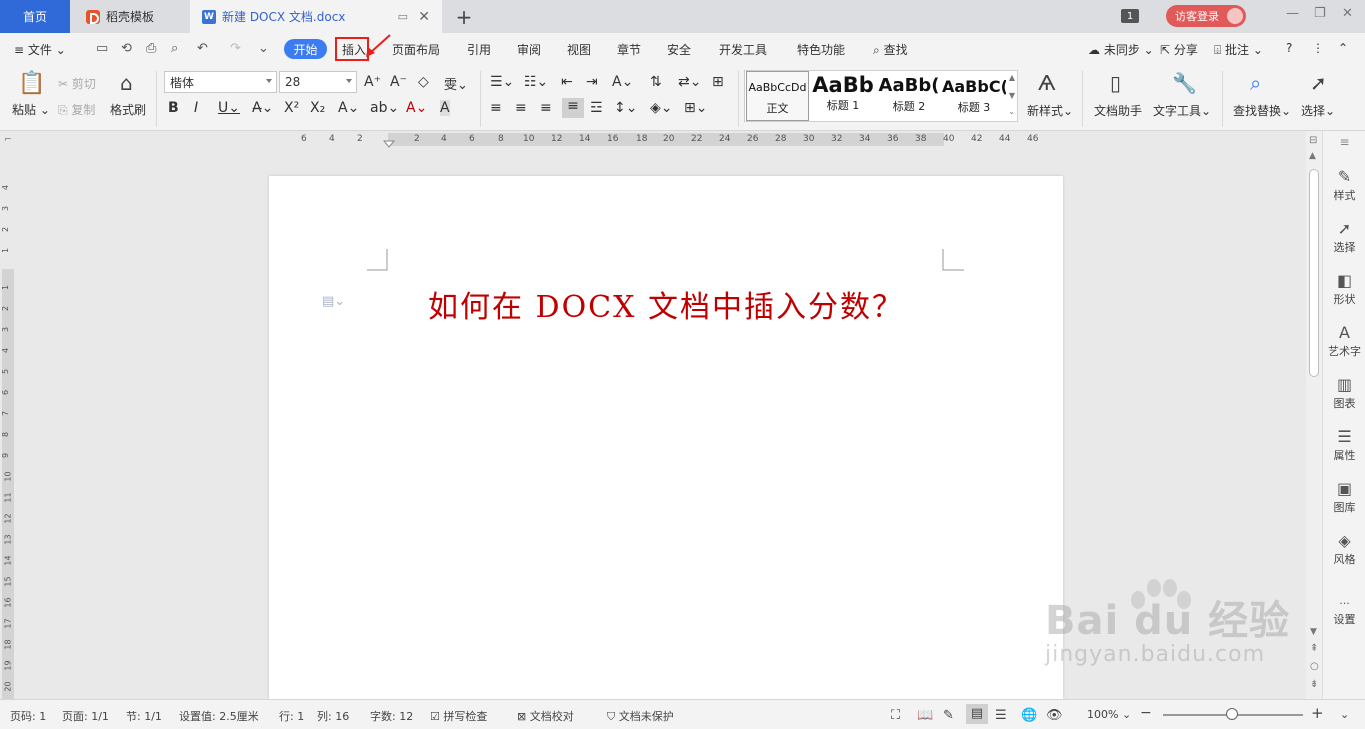 The image size is (1365, 729). Describe the element at coordinates (423, 82) in the screenshot. I see `clear-format-icon: ◇` at that location.